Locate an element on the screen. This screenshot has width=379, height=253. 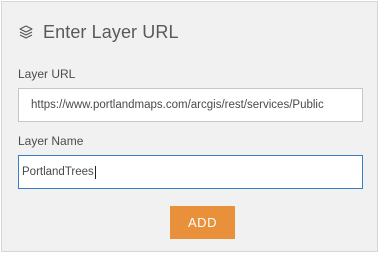
text-caret is located at coordinates (95, 172).